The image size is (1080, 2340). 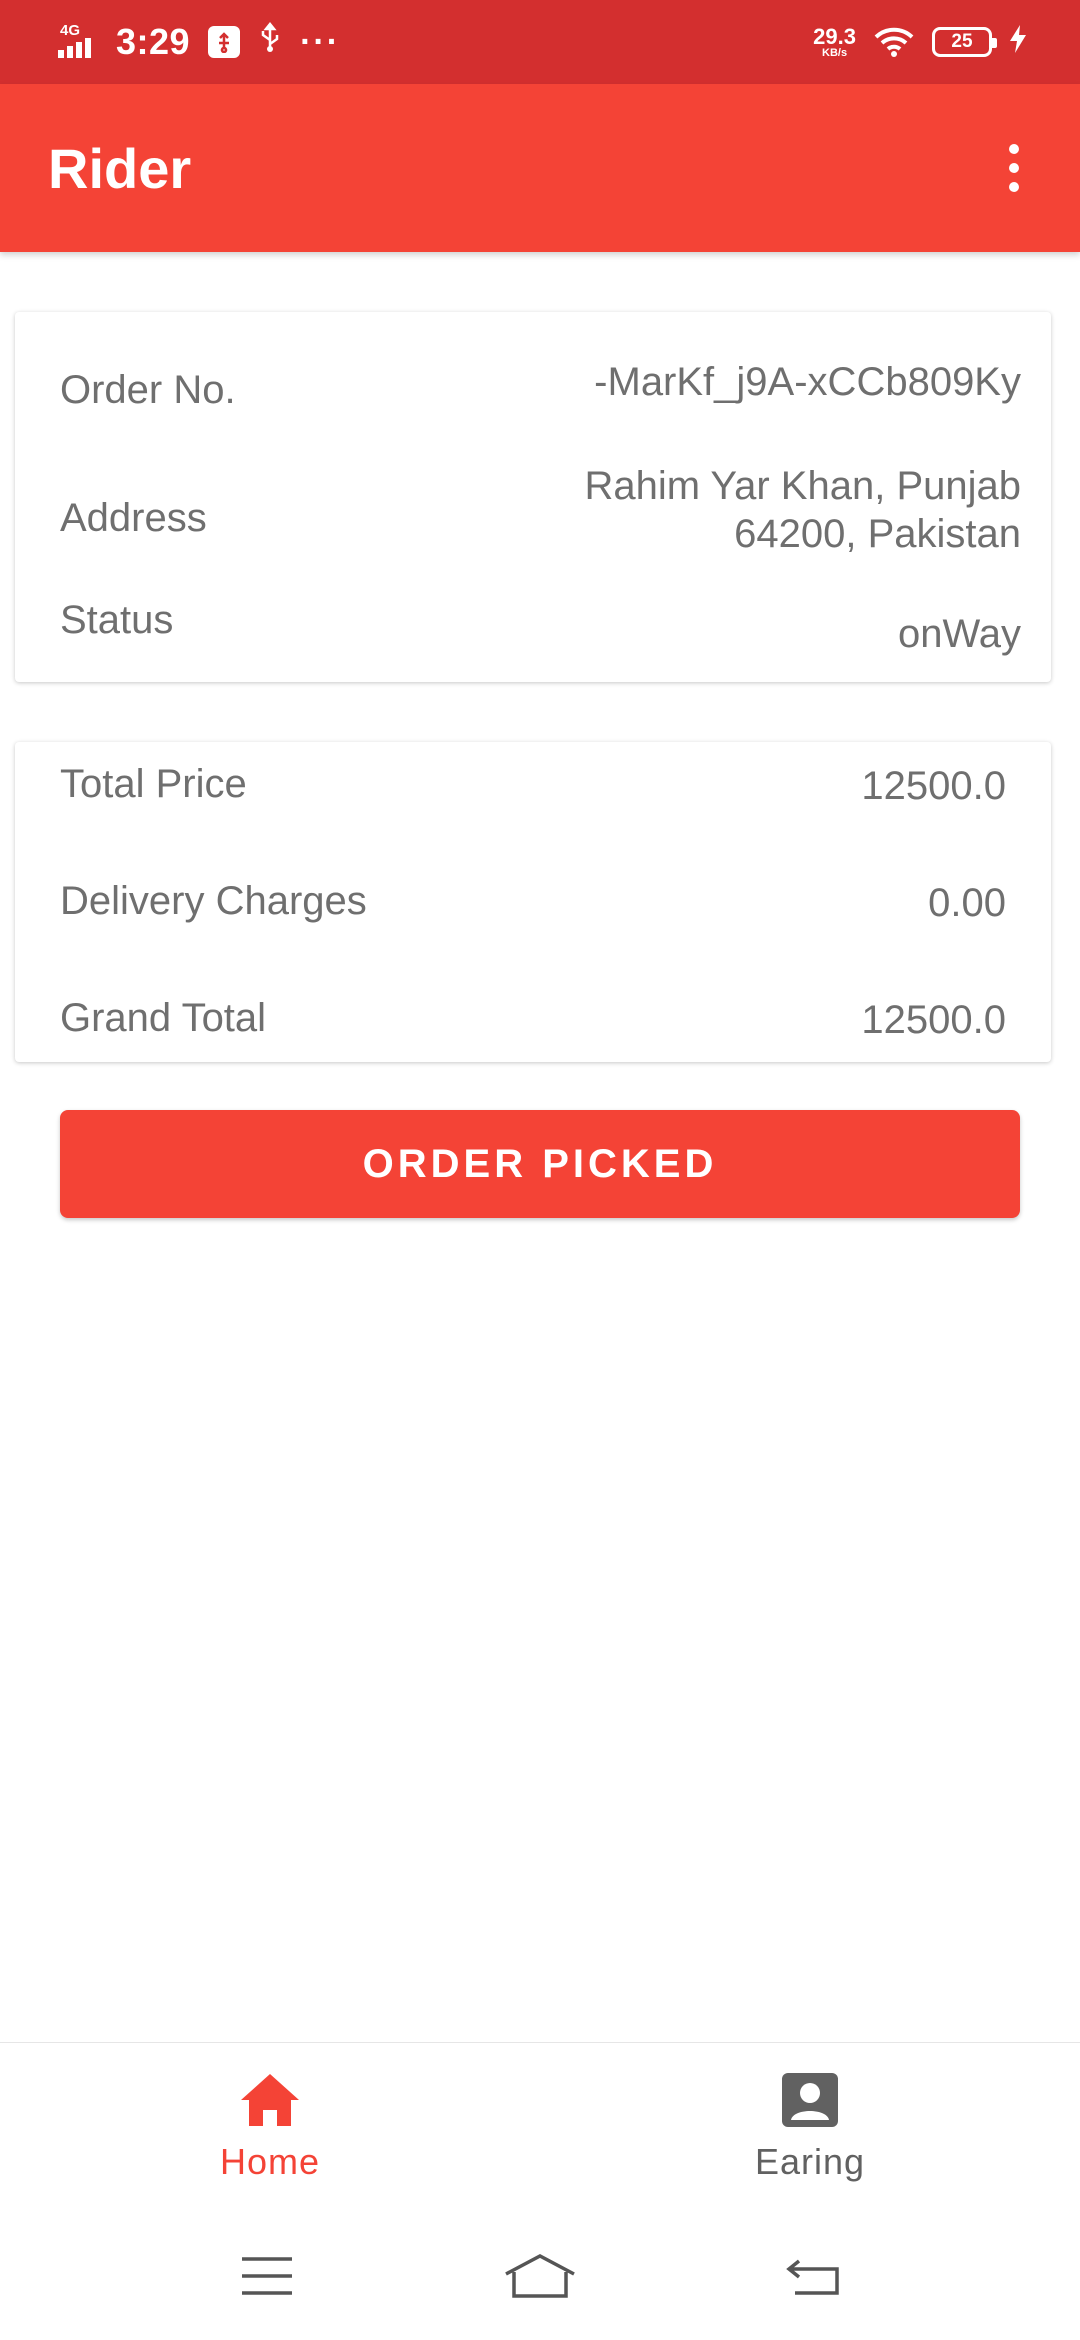 I want to click on delivery-charges-row: Delivery Charges 0.00, so click(x=533, y=909).